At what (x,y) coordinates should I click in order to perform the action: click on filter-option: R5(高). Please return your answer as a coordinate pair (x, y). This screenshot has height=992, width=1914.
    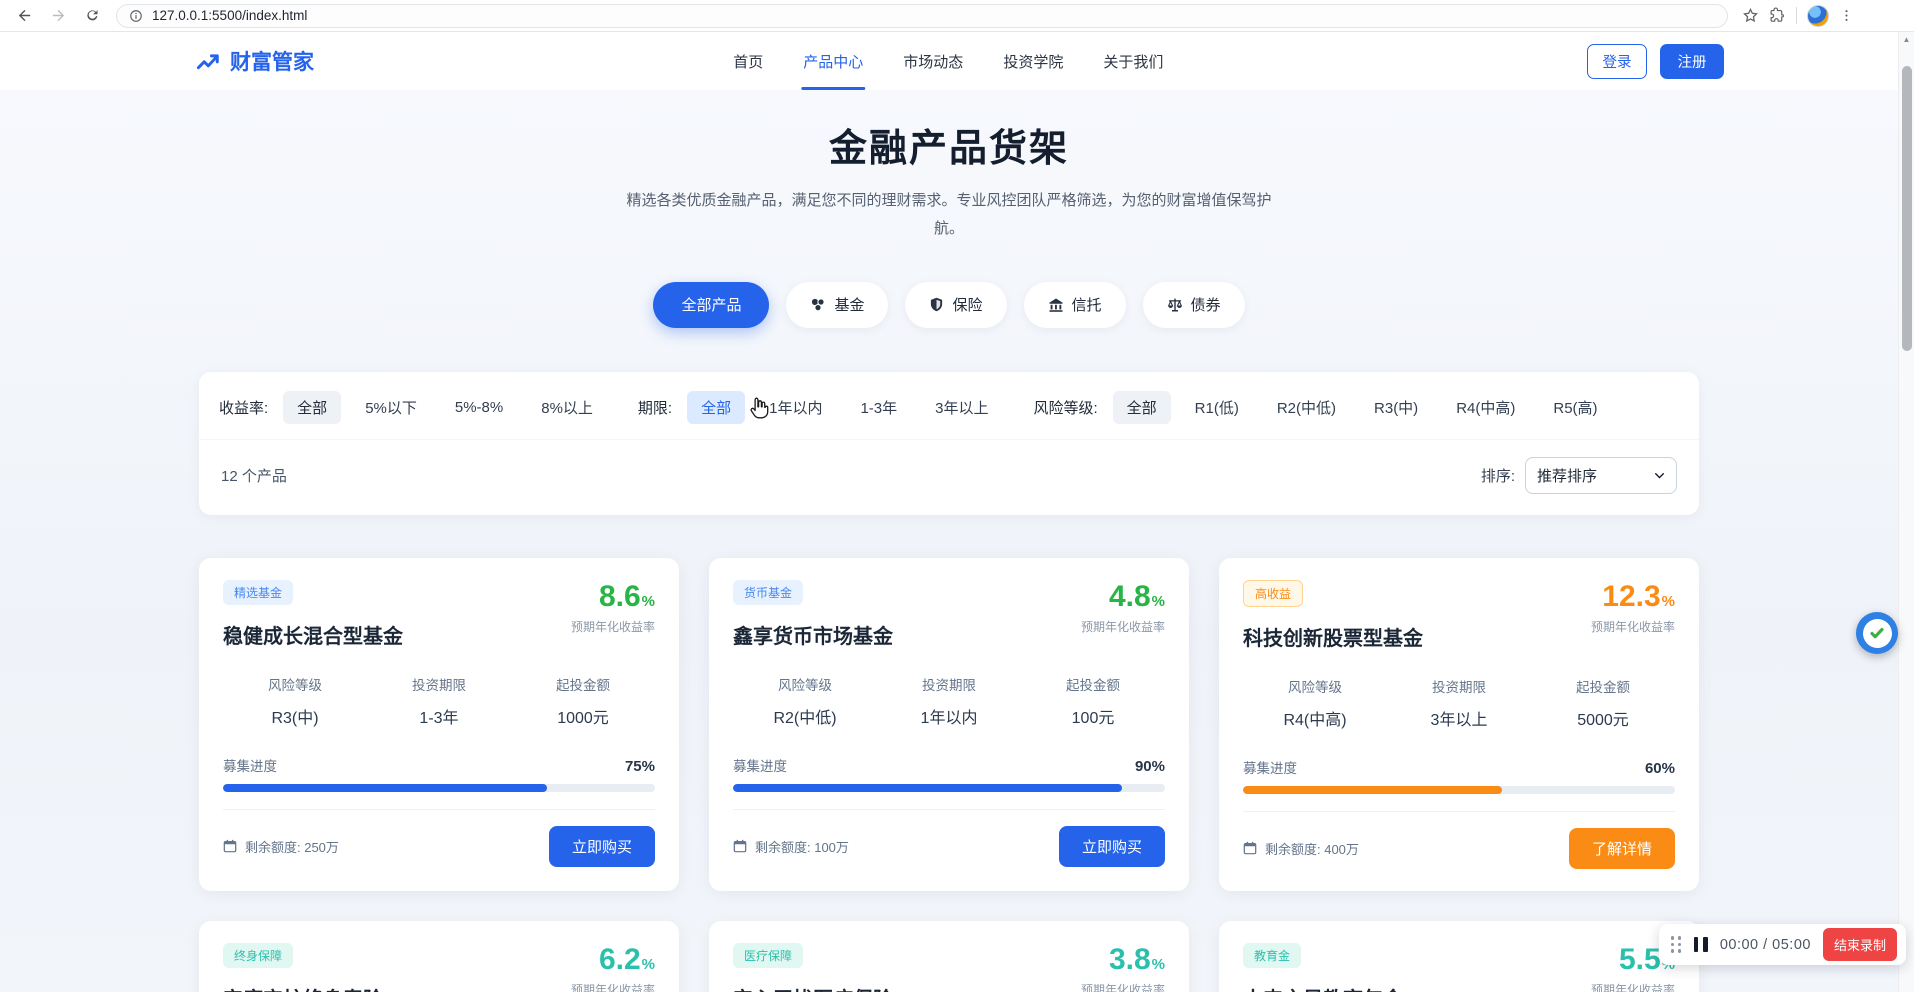
    Looking at the image, I should click on (1575, 407).